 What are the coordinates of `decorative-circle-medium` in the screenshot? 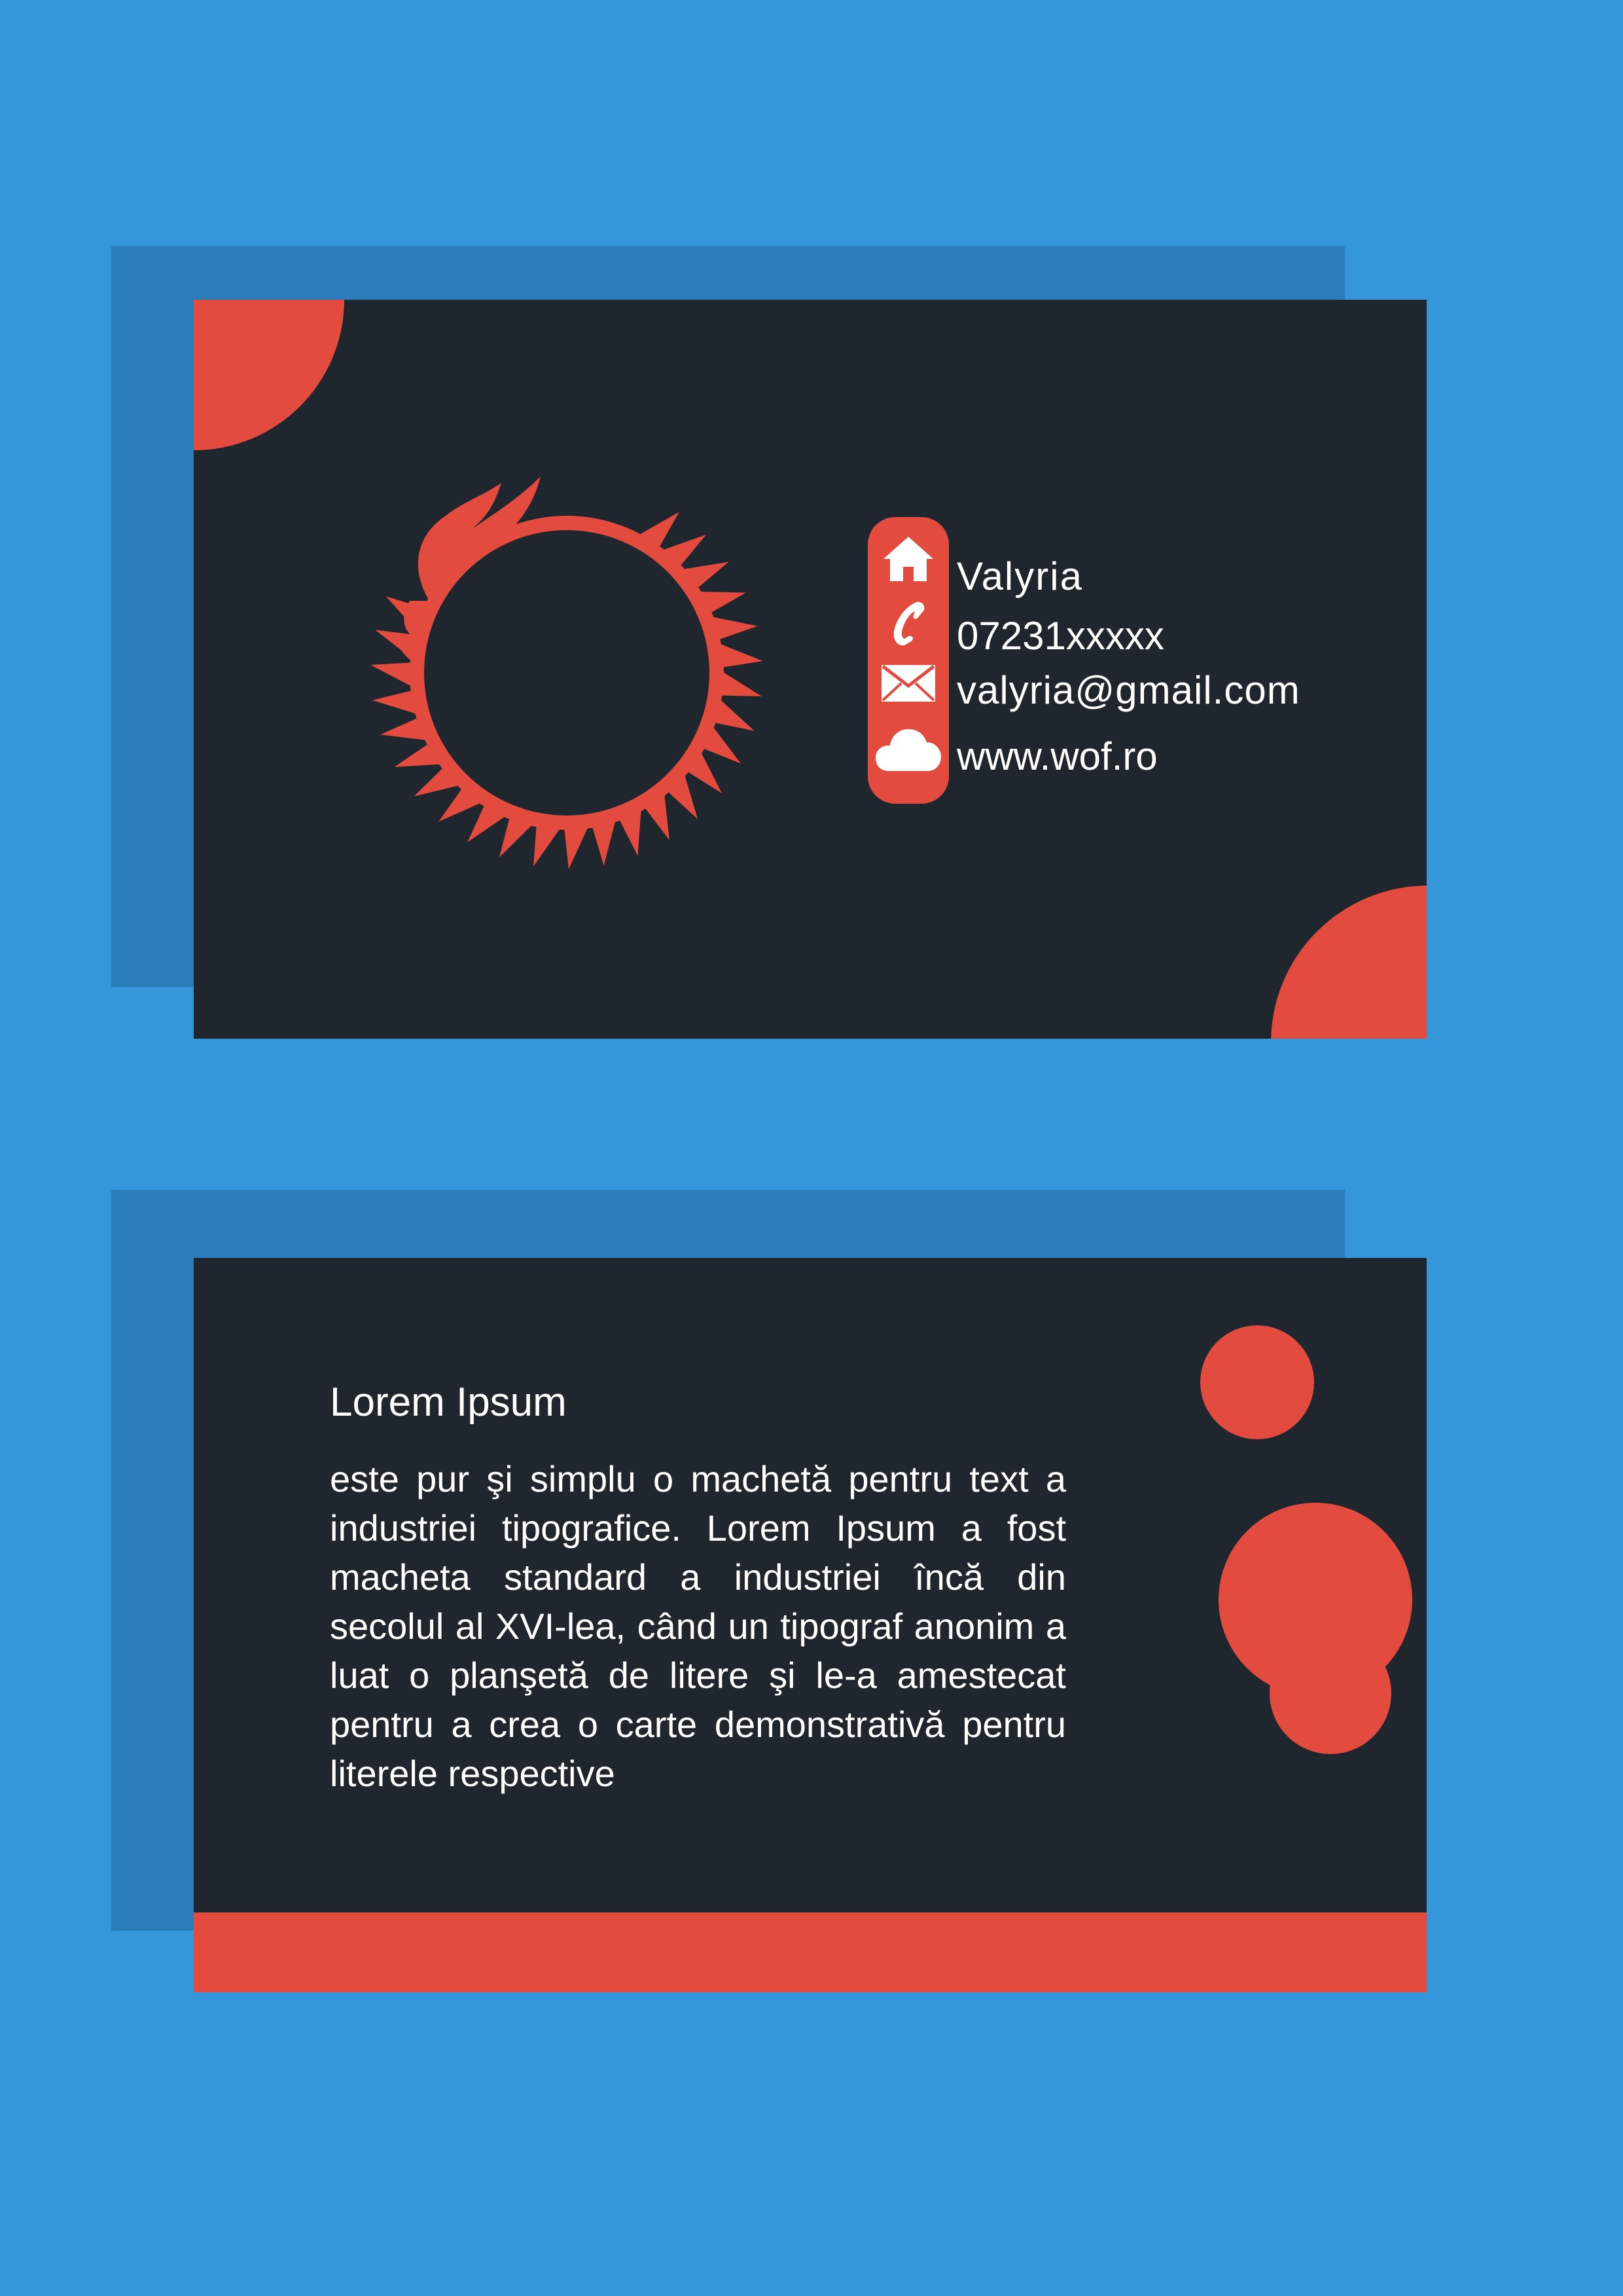 It's located at (1330, 1693).